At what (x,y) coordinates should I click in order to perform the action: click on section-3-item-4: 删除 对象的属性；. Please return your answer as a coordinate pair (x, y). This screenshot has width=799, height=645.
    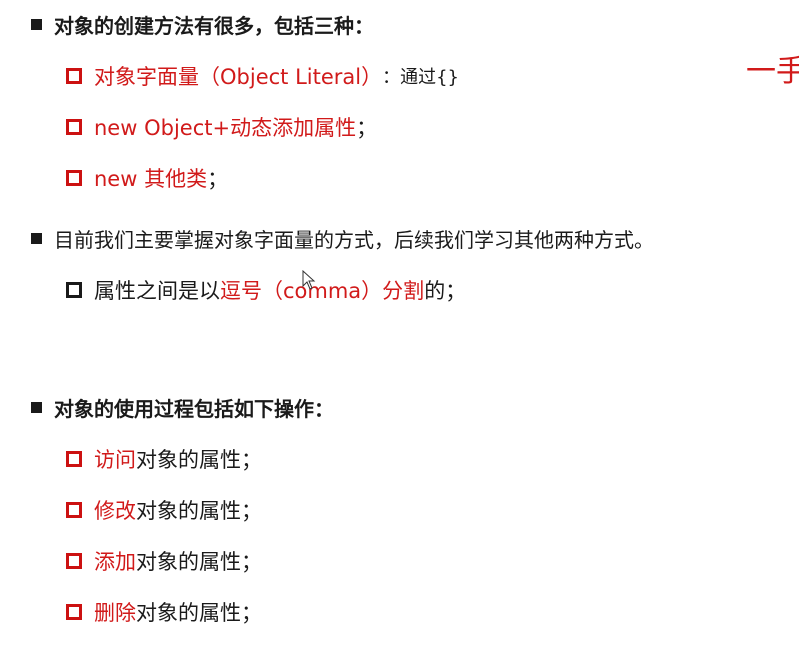
    Looking at the image, I should click on (164, 612).